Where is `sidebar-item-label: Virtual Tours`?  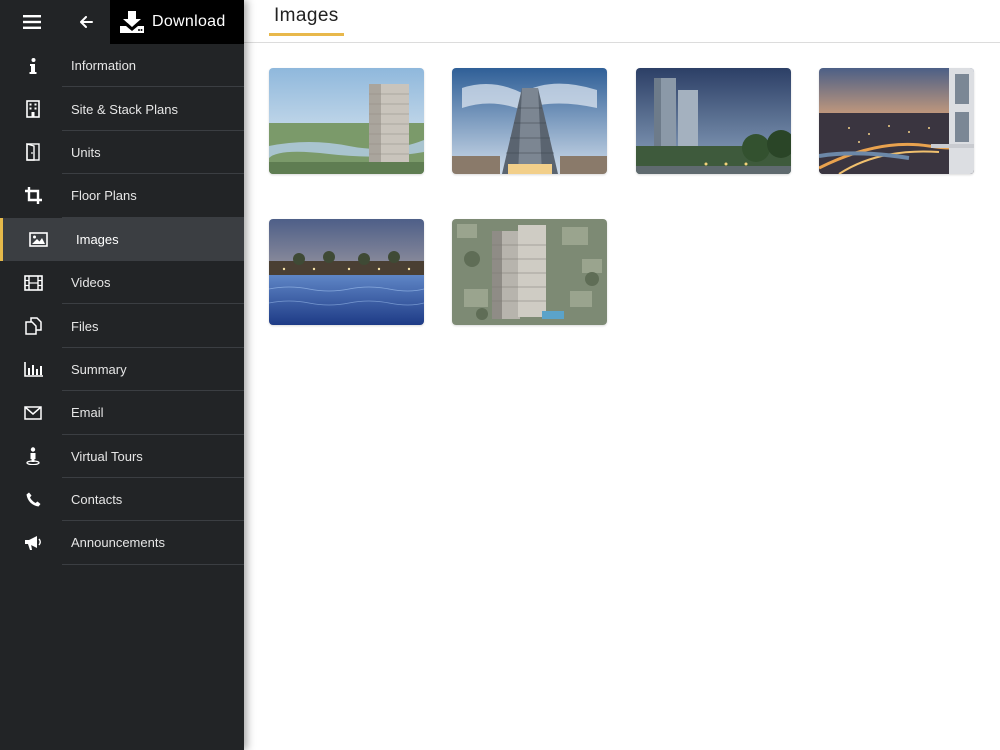 sidebar-item-label: Virtual Tours is located at coordinates (107, 456).